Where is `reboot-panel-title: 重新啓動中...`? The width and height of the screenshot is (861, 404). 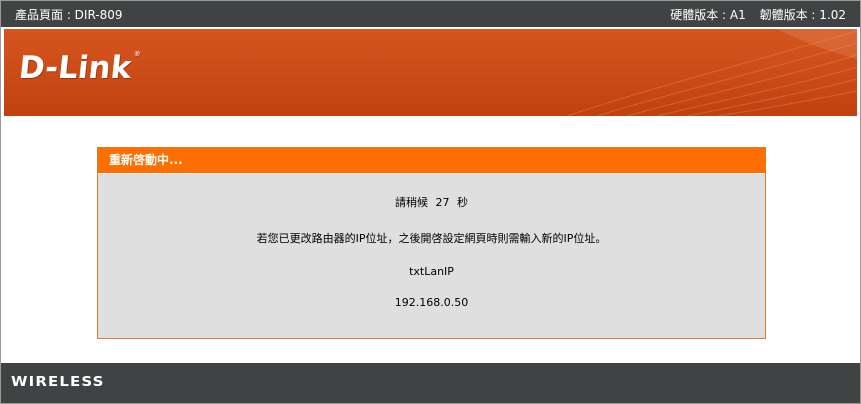
reboot-panel-title: 重新啓動中... is located at coordinates (431, 161).